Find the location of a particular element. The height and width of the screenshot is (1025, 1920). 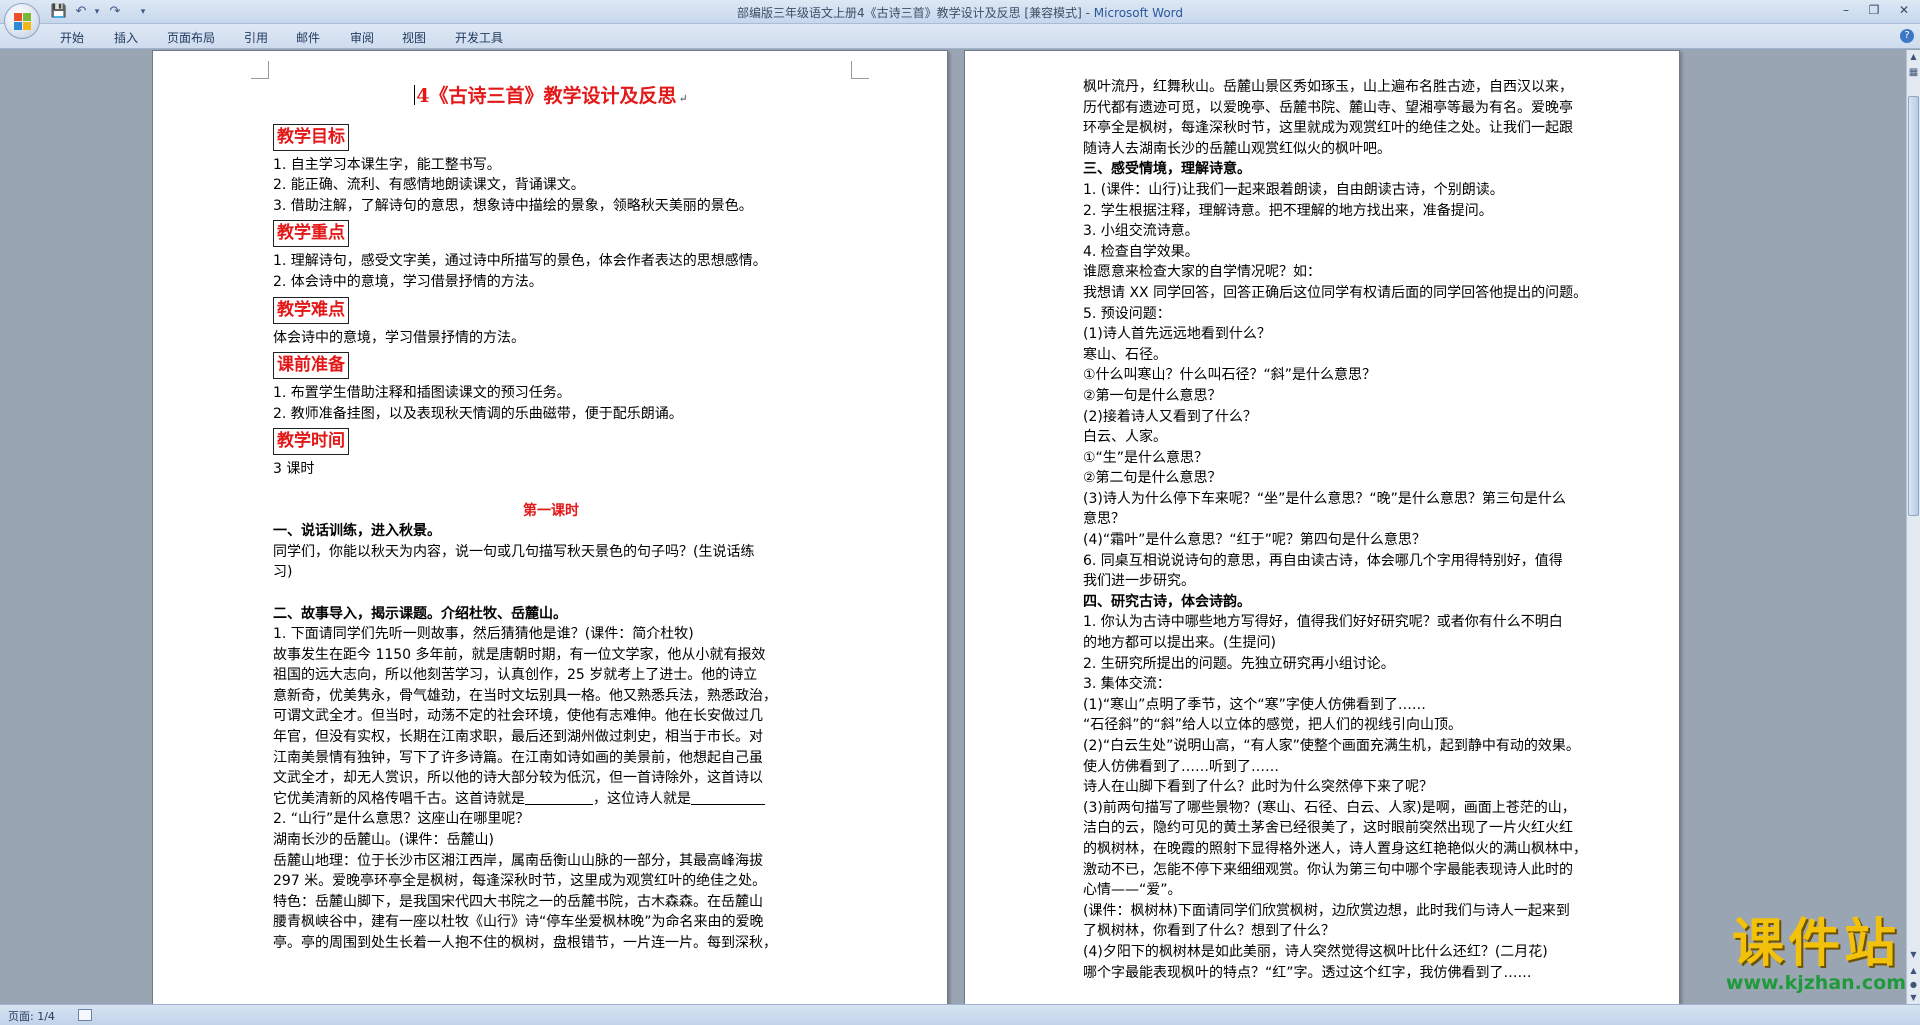

paragraph-line: (课件：枫树林)下面请同学们欣赏枫树，边欣赏边想，此时我们与诗人一起来到 is located at coordinates (1326, 910).